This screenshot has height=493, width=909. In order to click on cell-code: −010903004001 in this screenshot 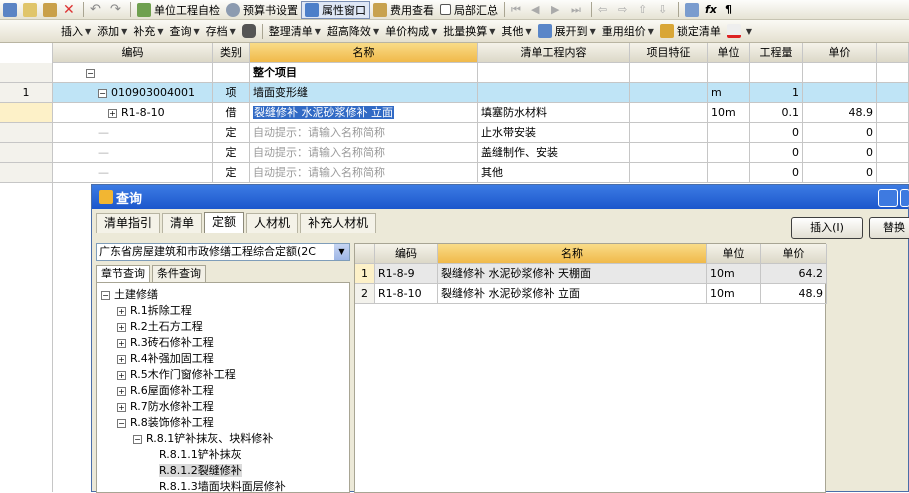, I will do `click(133, 93)`.